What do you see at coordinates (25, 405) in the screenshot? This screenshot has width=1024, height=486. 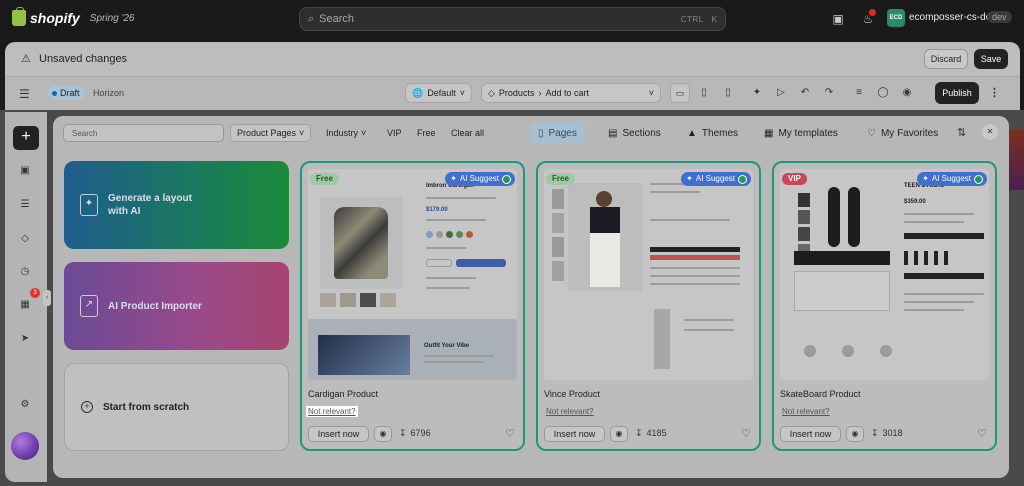 I see `gear-icon: ⚙` at bounding box center [25, 405].